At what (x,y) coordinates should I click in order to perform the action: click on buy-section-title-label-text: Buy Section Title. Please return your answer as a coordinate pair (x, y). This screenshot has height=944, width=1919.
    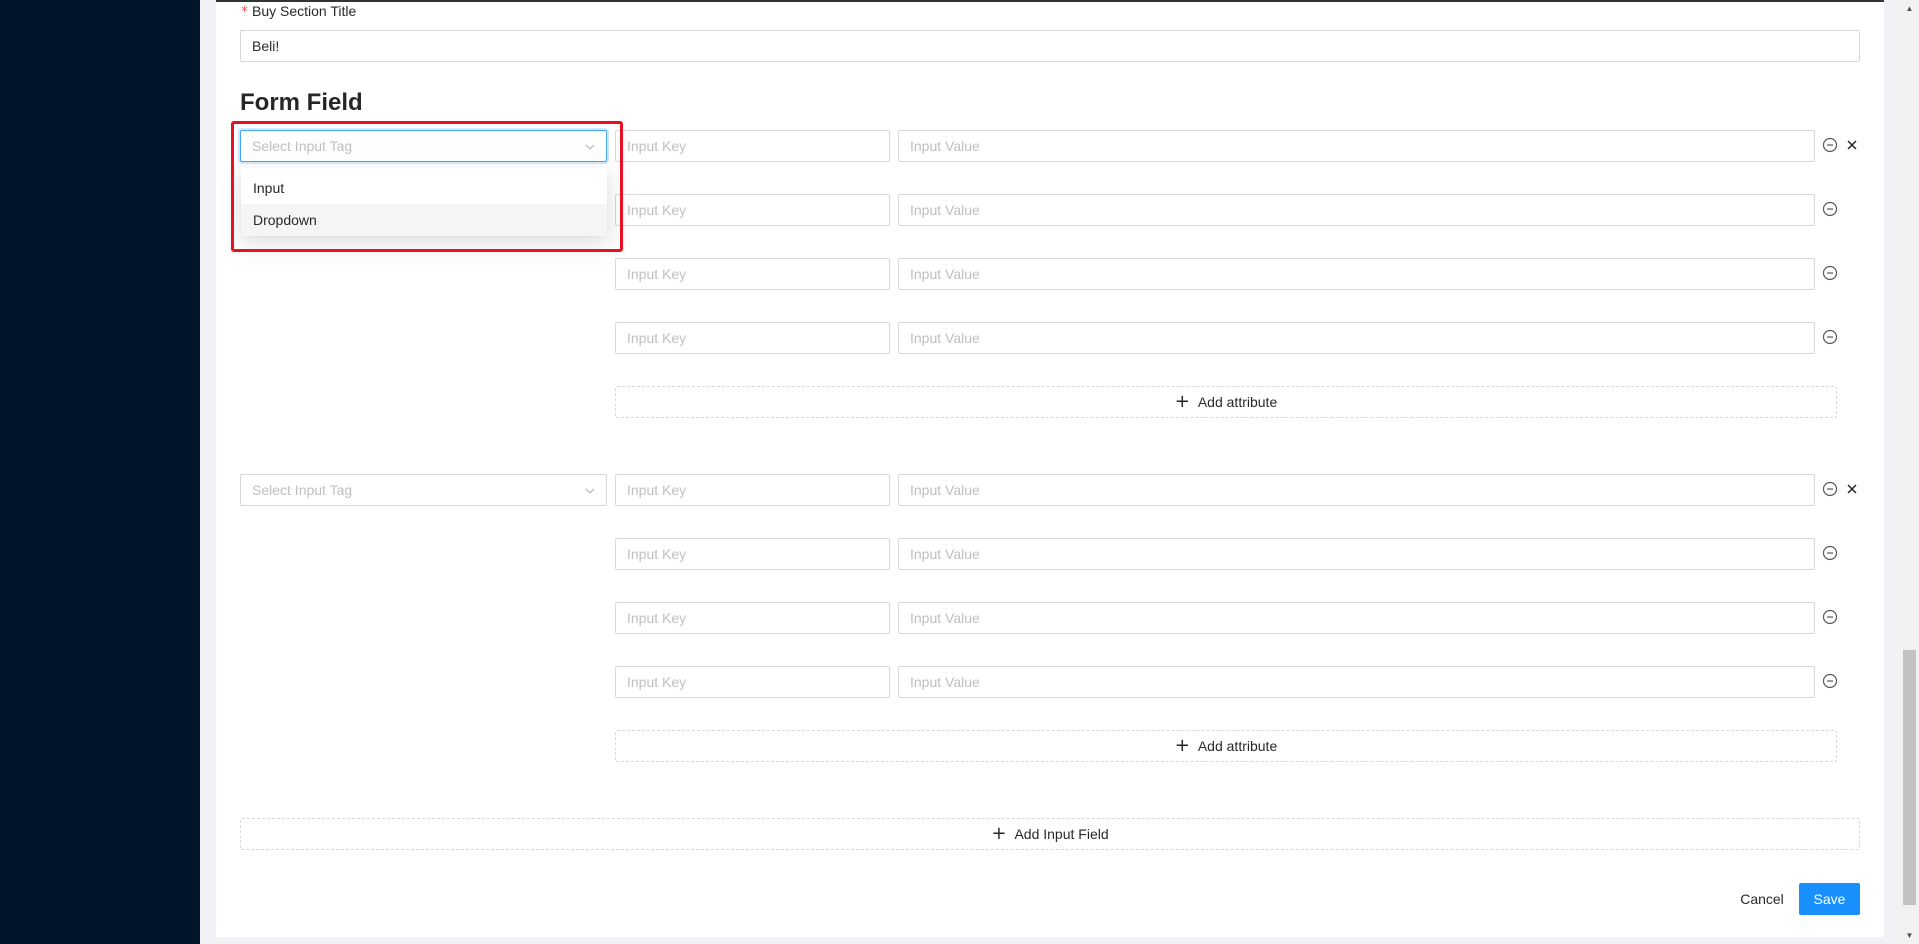
    Looking at the image, I should click on (304, 11).